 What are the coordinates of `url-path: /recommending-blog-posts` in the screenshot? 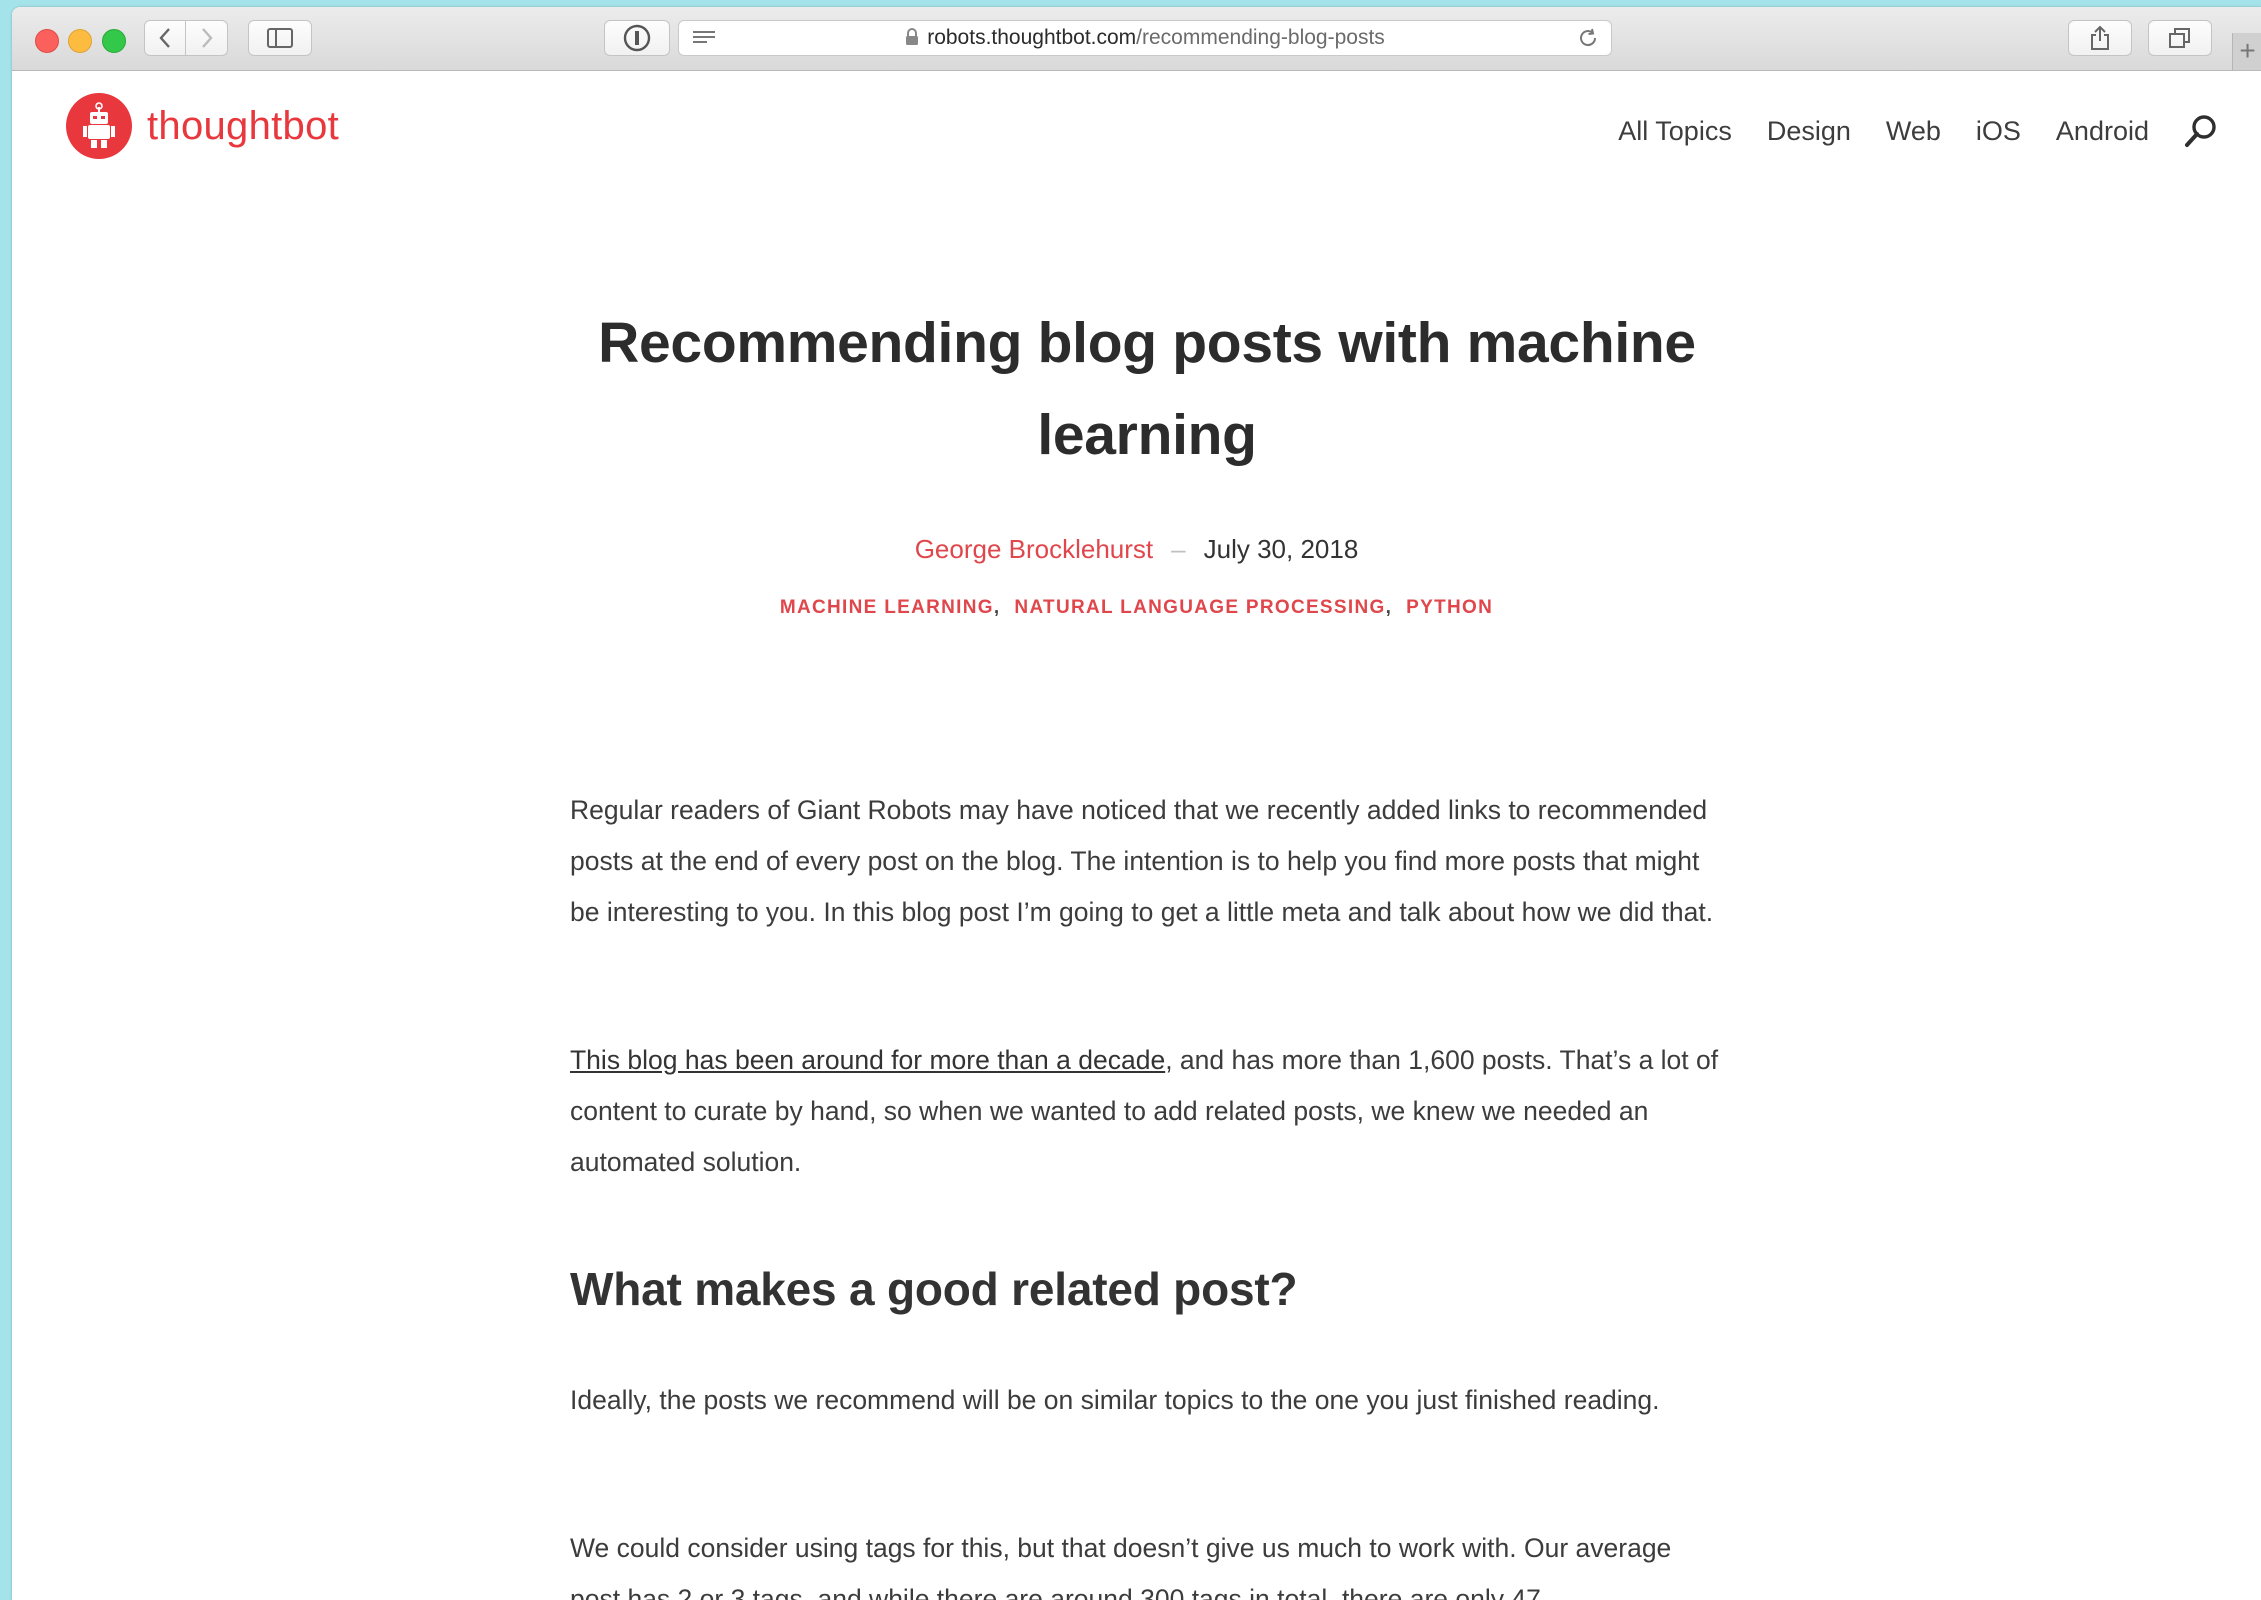 It's located at (1260, 37).